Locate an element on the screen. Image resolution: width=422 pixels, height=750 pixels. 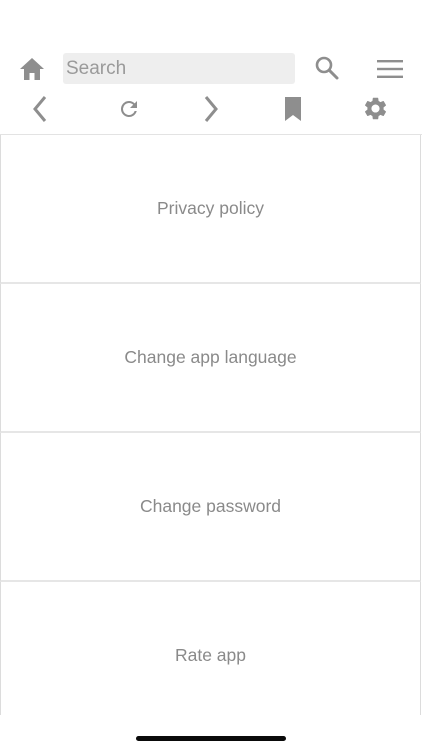
navigation-bar is located at coordinates (211, 109).